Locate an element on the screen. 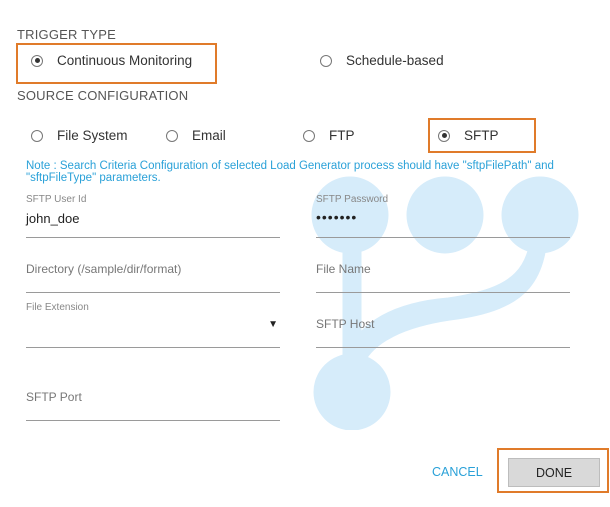  sftp-host-input: SFTP Host is located at coordinates (443, 324).